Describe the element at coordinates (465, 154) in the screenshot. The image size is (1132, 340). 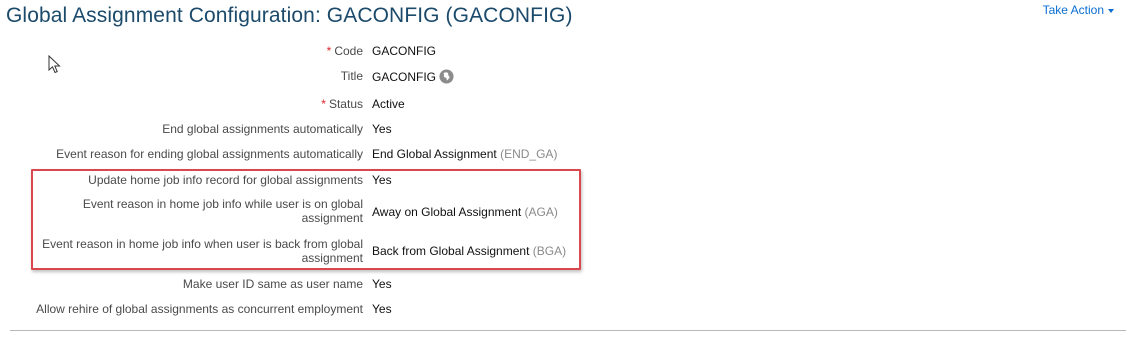
I see `field-value: End Global Assignment (END_GA)` at that location.